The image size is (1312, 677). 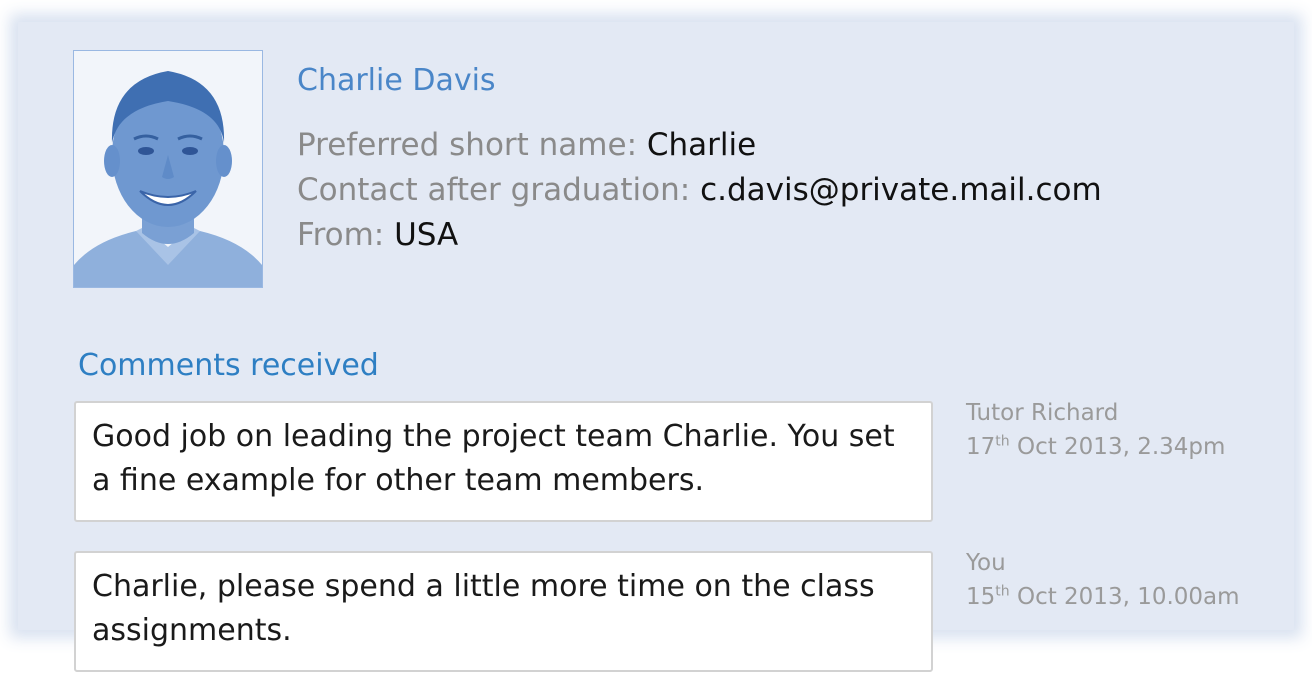 I want to click on comment-meta: You 15th Oct 2013, 10.00am, so click(x=1103, y=580).